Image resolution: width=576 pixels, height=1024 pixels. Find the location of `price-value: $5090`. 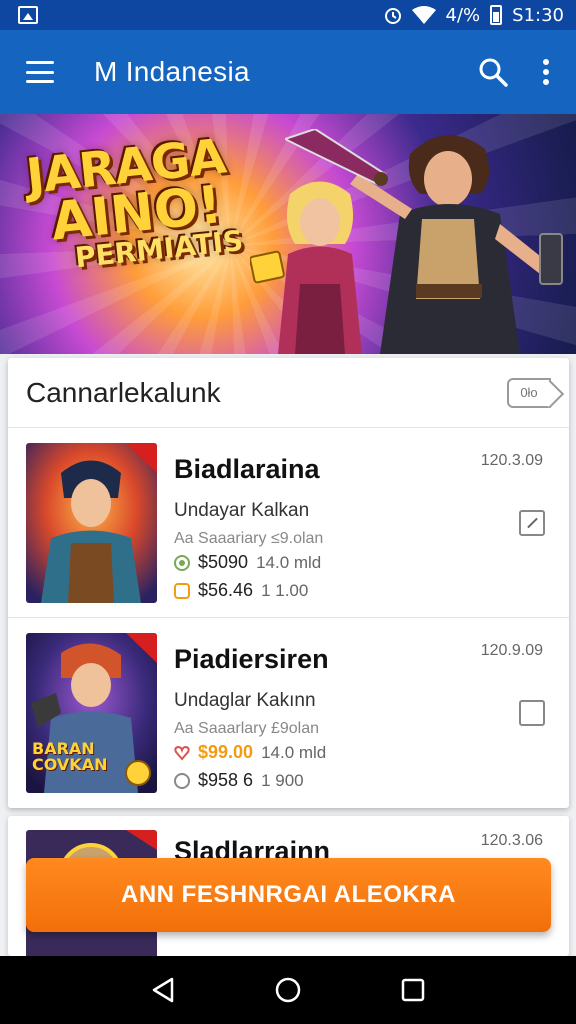

price-value: $5090 is located at coordinates (223, 562).